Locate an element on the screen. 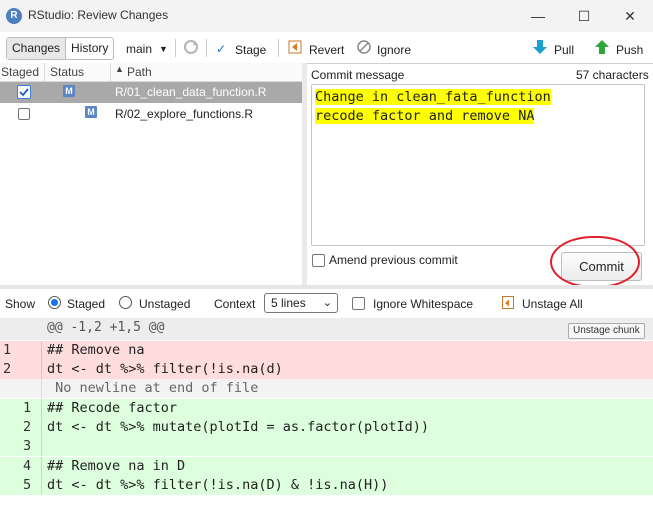  chevron-down-icon: ▼ is located at coordinates (163, 49).